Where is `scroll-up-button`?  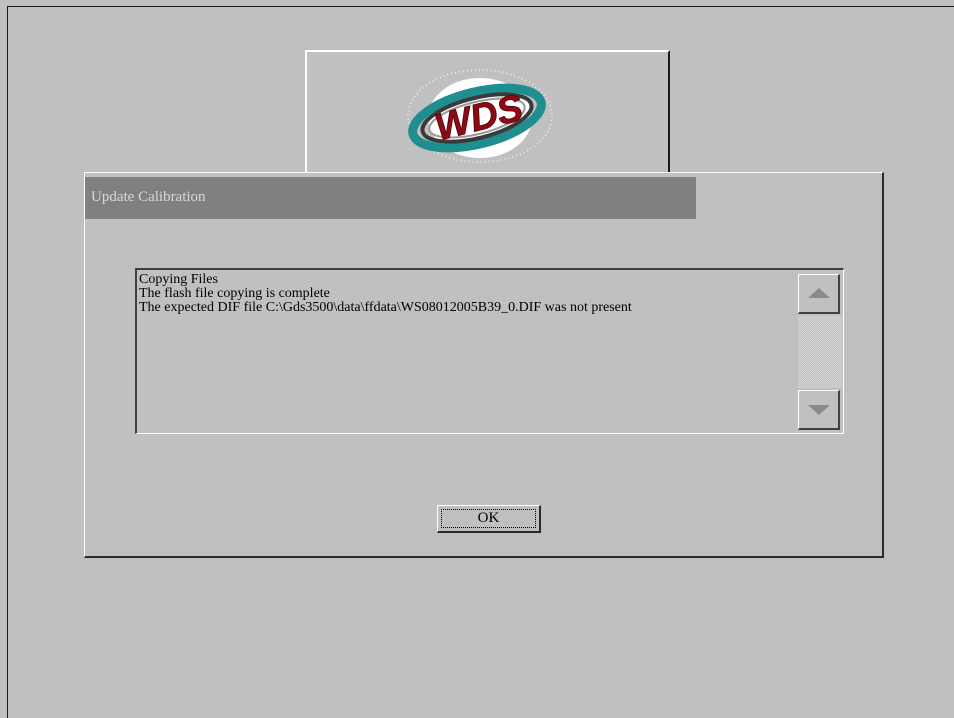 scroll-up-button is located at coordinates (819, 294).